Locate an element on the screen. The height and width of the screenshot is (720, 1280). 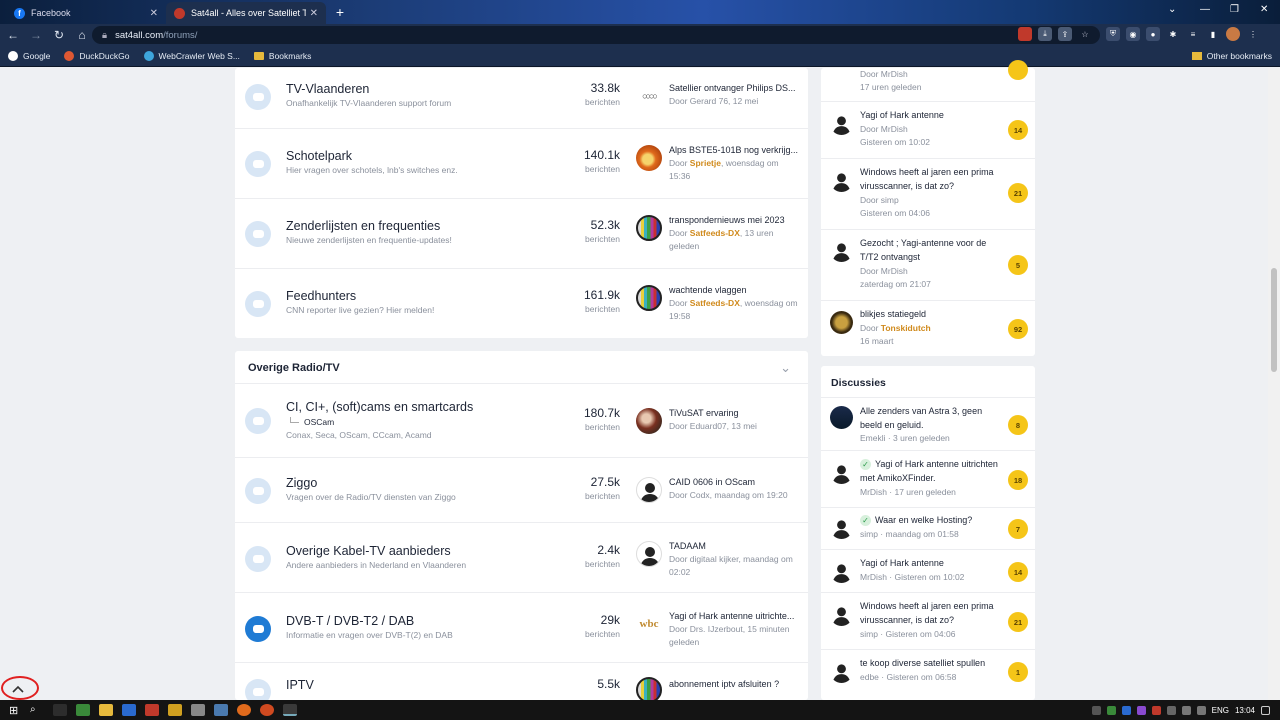
forum-title: Ziggo is located at coordinates (301, 483).